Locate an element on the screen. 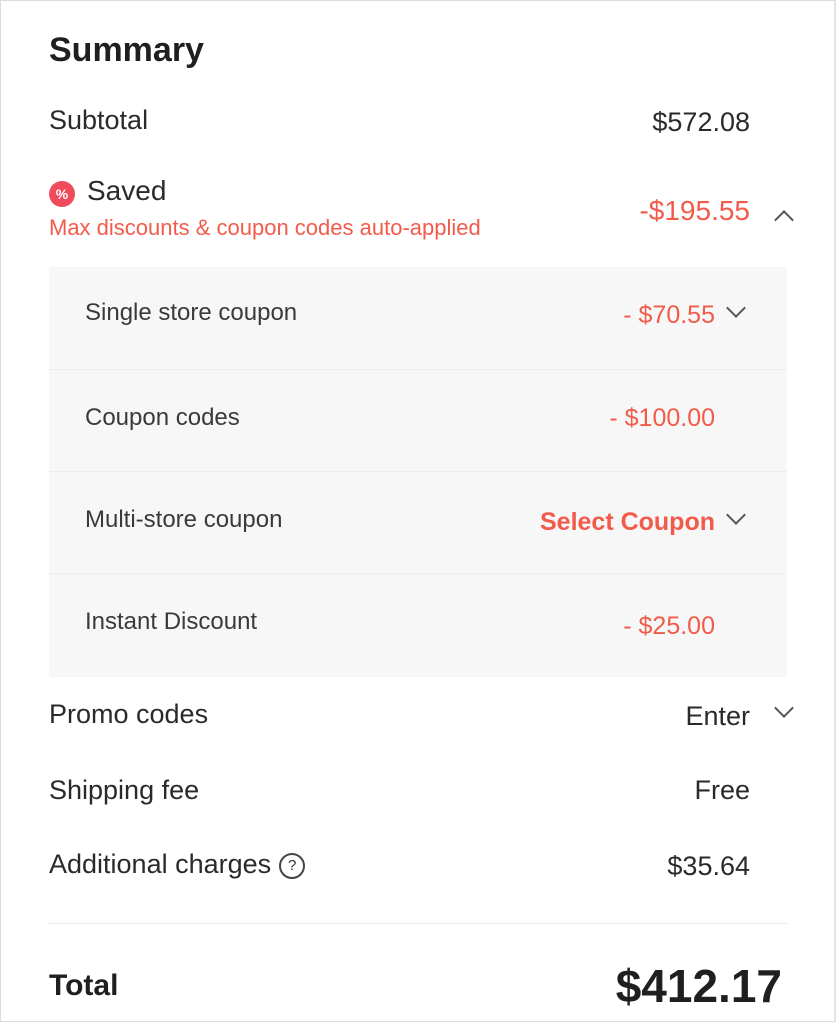  breakdown-row-coupon-codes: Coupon codes - $100.00 is located at coordinates (418, 420).